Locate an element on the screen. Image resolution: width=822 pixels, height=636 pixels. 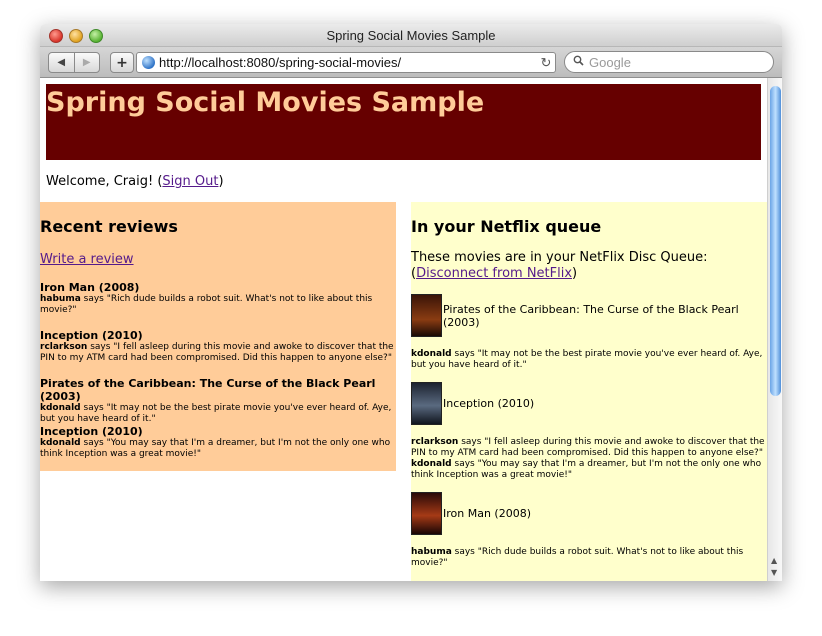
add-bookmark-button: + is located at coordinates (122, 62).